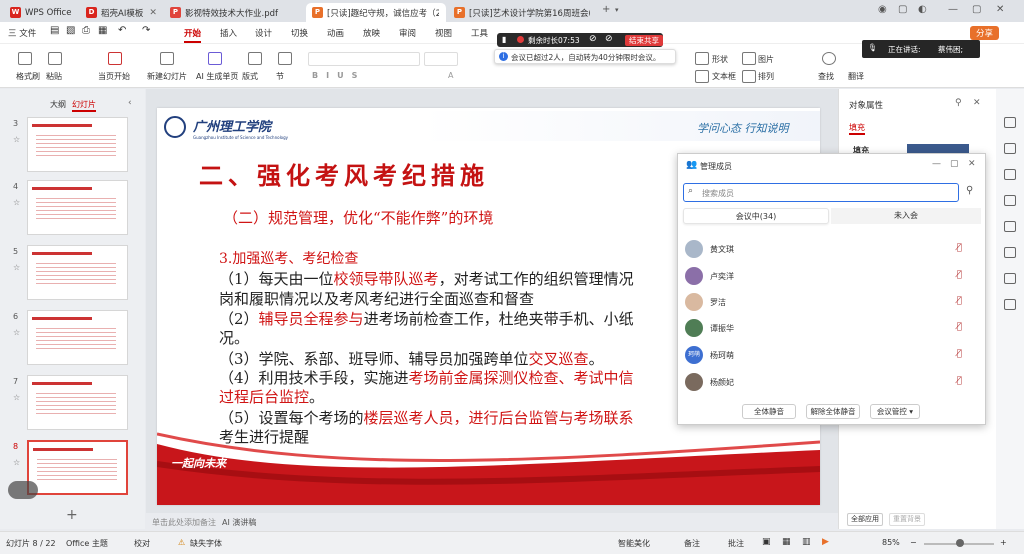 The width and height of the screenshot is (1024, 554). Describe the element at coordinates (338, 75) in the screenshot. I see `font-style-buttons: BIUS` at that location.